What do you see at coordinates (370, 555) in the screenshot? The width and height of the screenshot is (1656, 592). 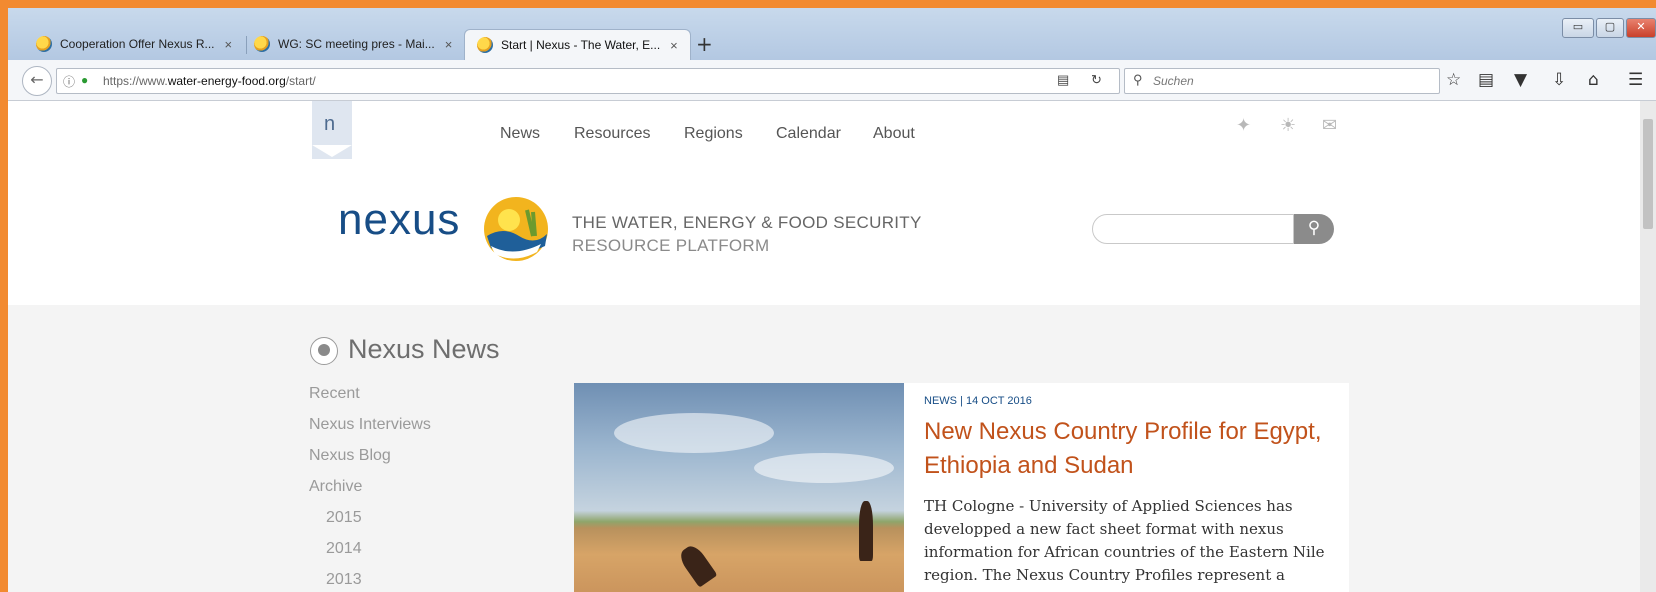 I see `archive-year-2014: 2014` at bounding box center [370, 555].